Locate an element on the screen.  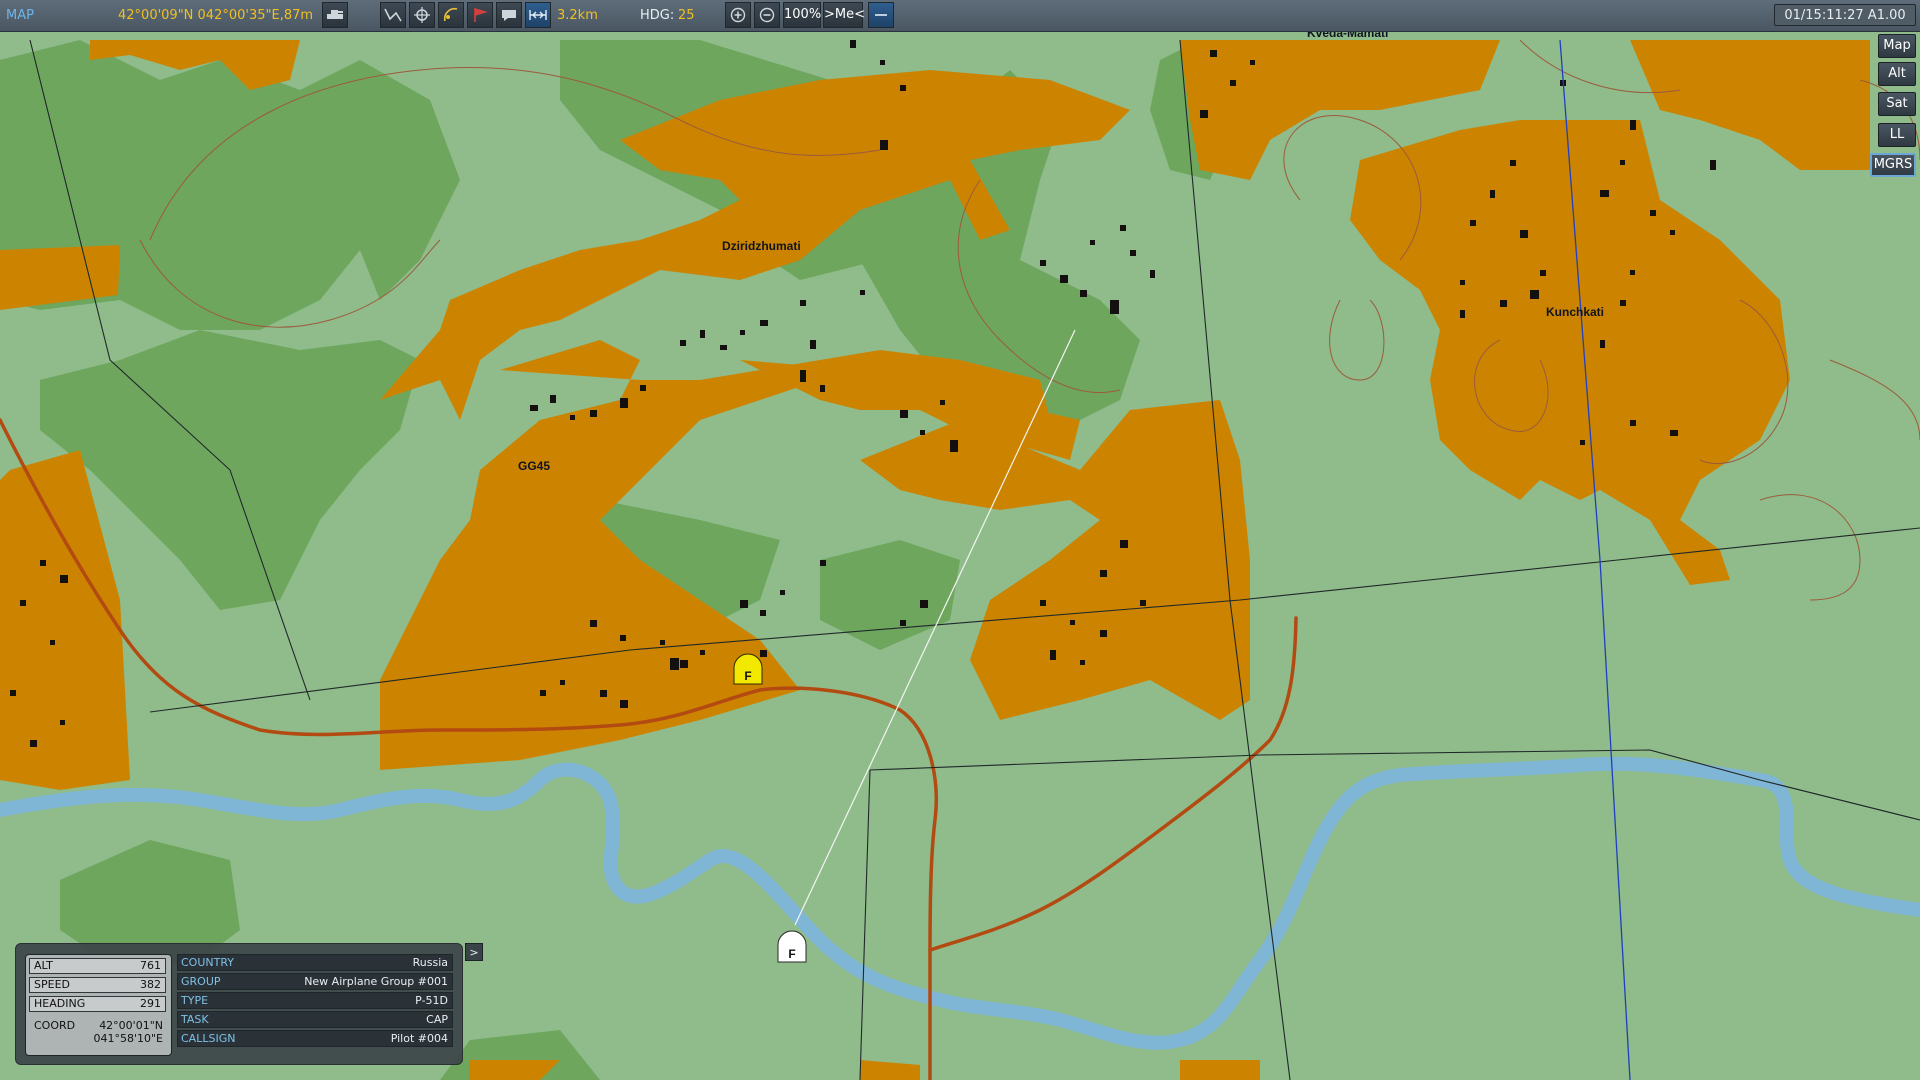
tank-icon is located at coordinates (335, 14).